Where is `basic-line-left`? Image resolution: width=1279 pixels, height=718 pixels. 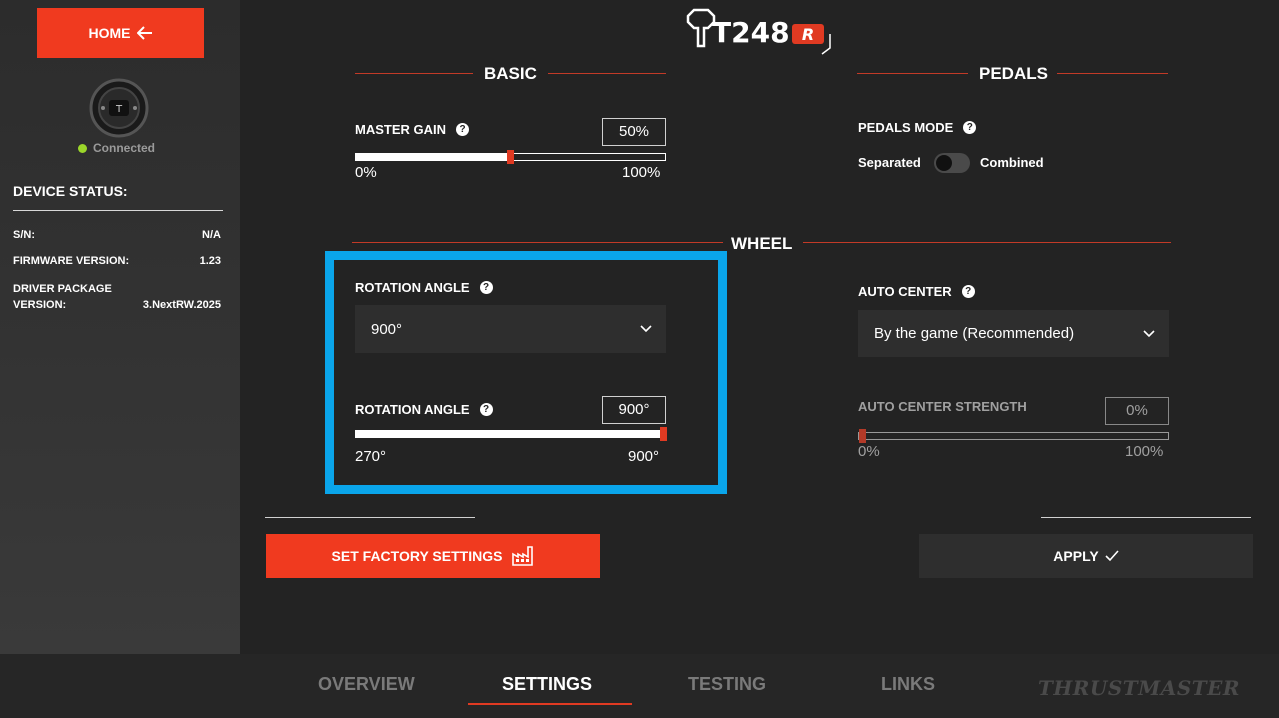 basic-line-left is located at coordinates (414, 73).